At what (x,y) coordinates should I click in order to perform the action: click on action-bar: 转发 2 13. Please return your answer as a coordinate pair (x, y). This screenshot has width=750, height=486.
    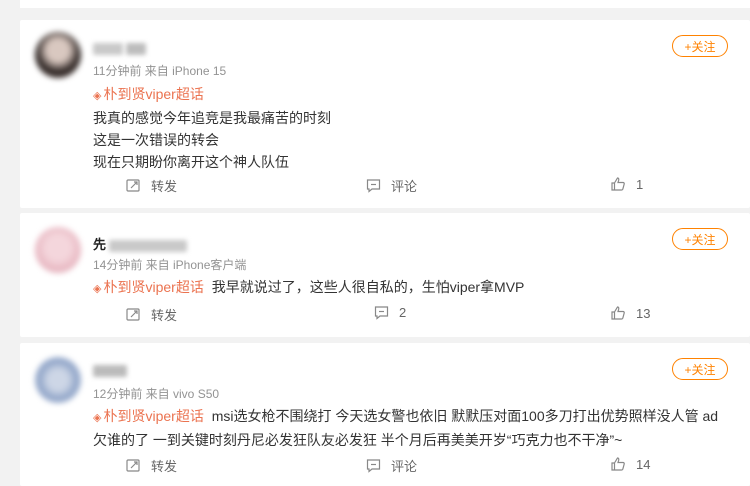
    Looking at the image, I should click on (421, 316).